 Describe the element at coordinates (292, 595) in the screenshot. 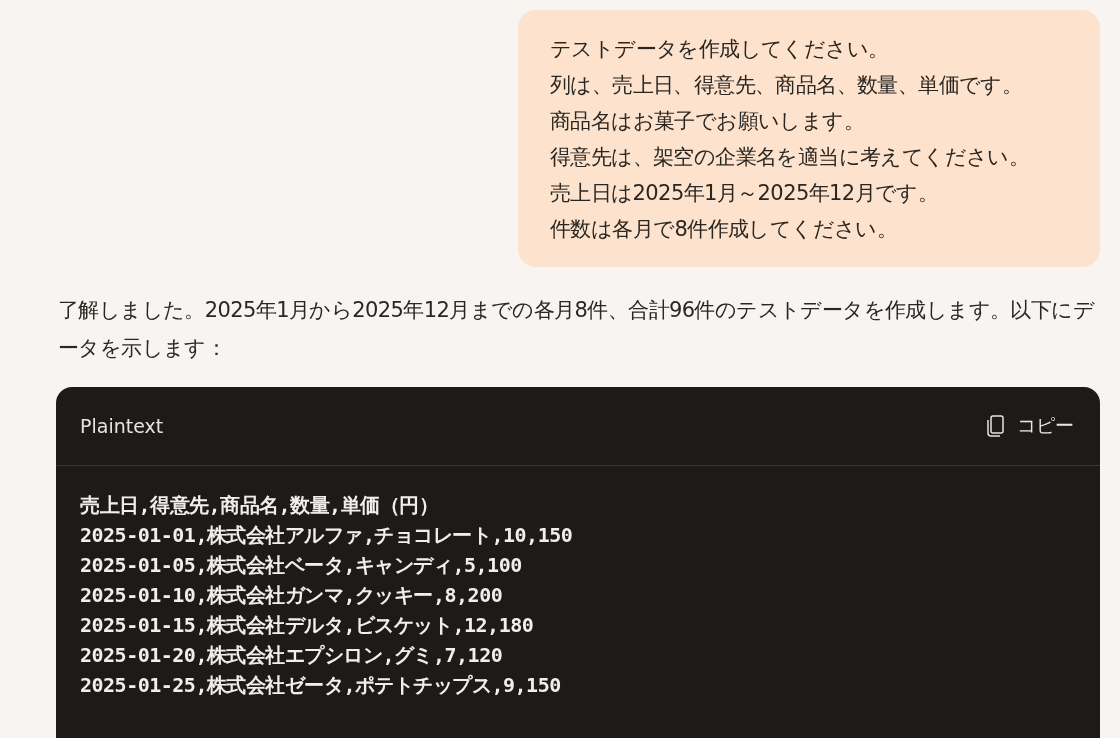

I see `code-line: 2025-01-10,株式会社ガンマ,クッキー,8,200` at that location.